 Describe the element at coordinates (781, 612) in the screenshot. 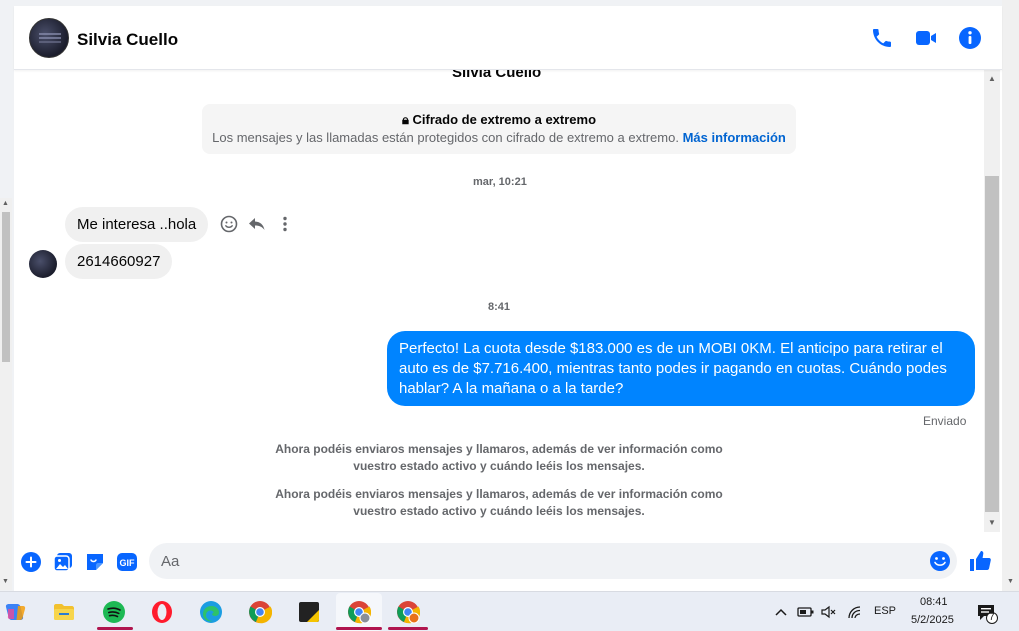

I see `chevron-up-icon` at that location.